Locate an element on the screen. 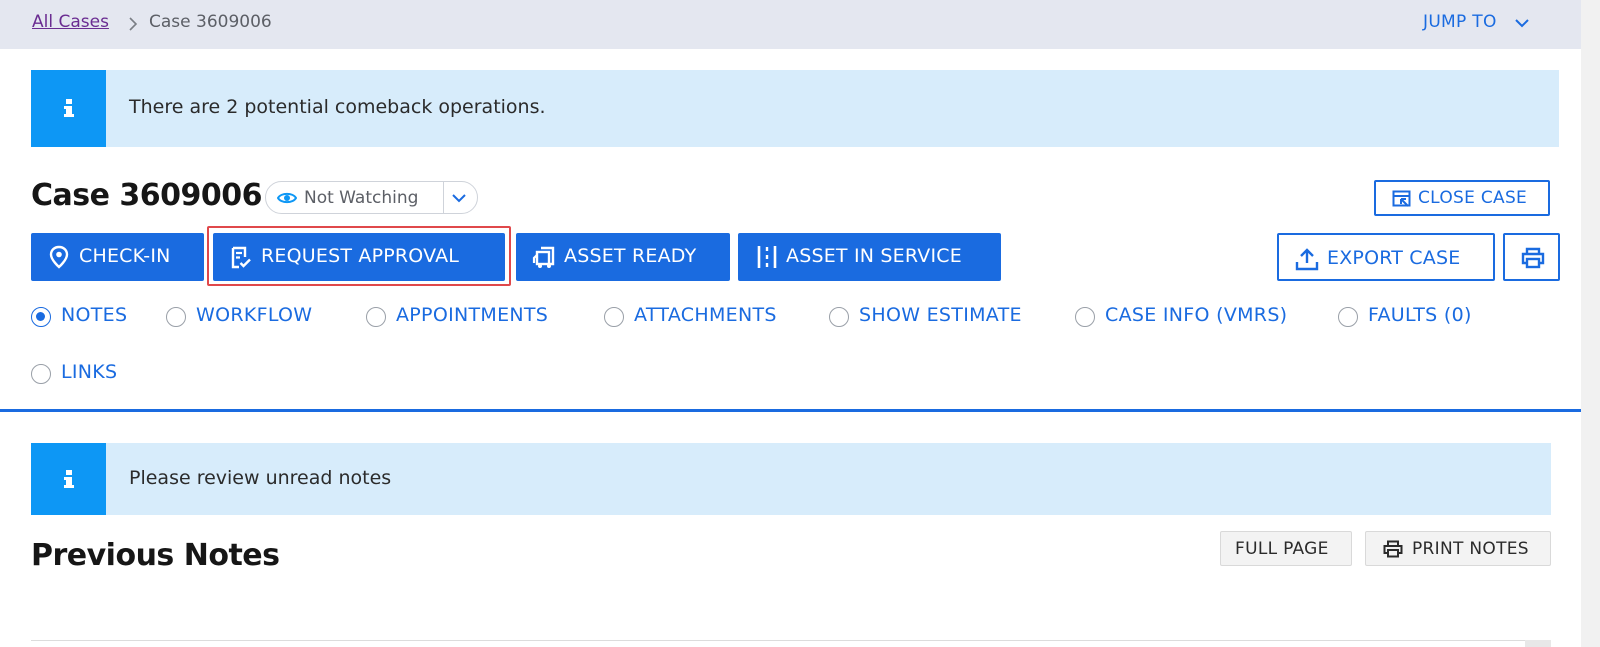 Image resolution: width=1600 pixels, height=647 pixels. asset-ready-icon is located at coordinates (543, 257).